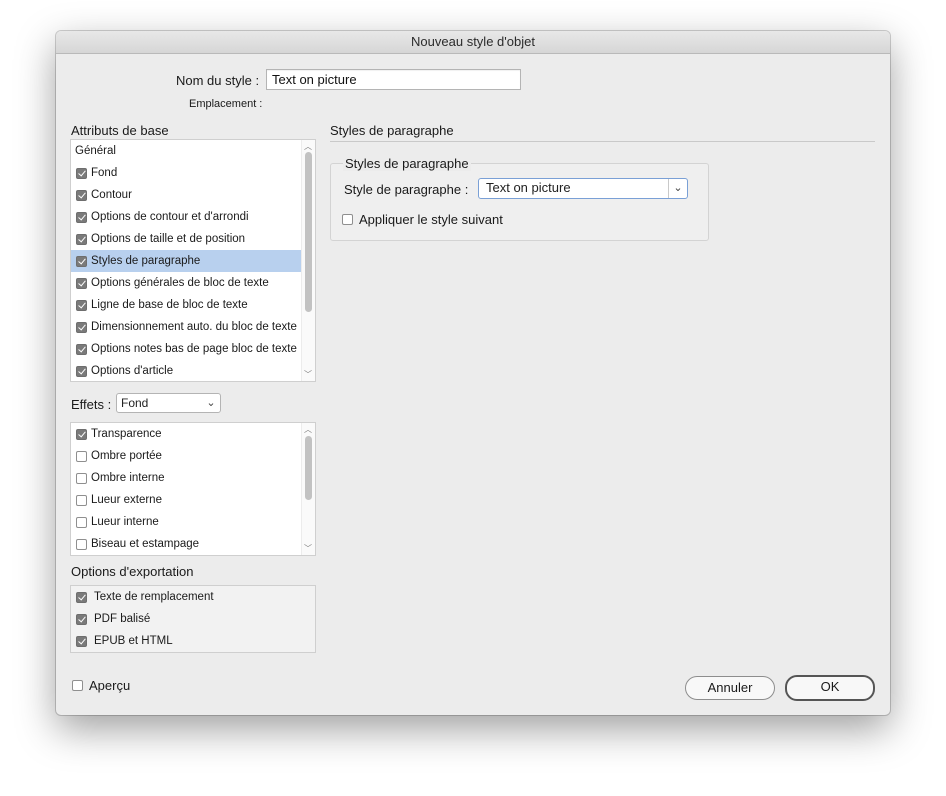 Image resolution: width=946 pixels, height=796 pixels. I want to click on export-option-item: EPUB et HTML, so click(193, 641).